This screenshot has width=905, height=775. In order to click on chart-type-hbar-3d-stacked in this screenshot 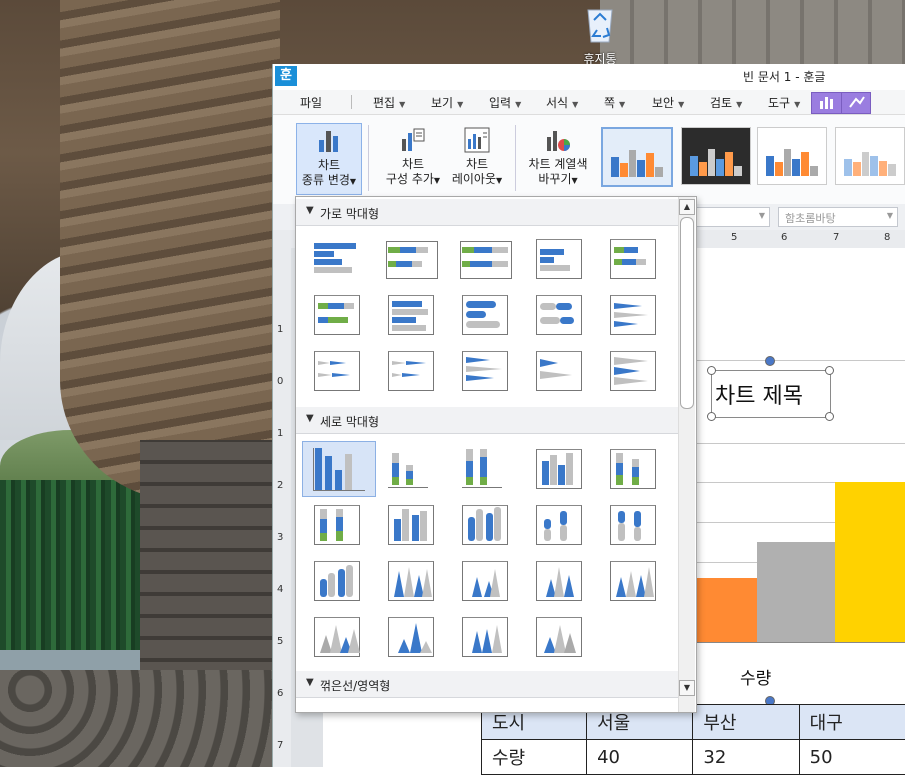, I will do `click(629, 258)`.